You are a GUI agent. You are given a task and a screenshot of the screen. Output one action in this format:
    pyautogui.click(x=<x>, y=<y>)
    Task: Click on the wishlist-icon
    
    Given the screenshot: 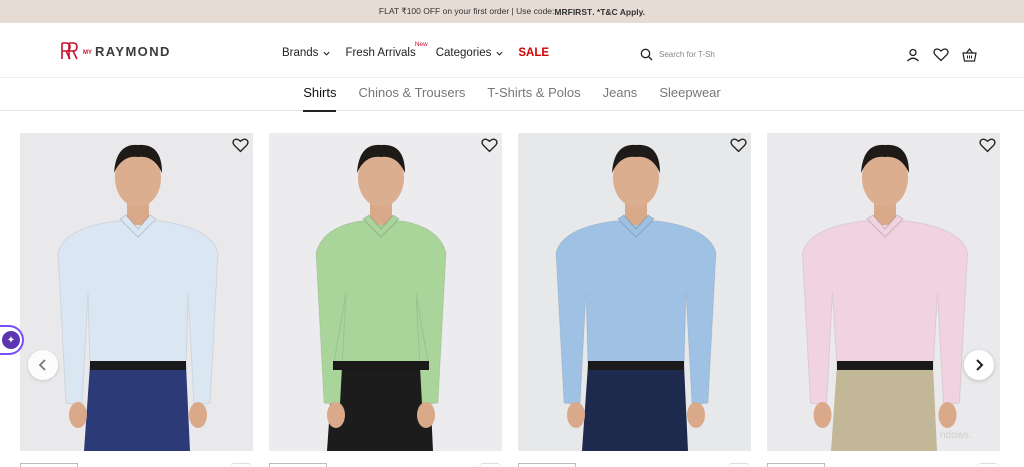 What is the action you would take?
    pyautogui.click(x=941, y=54)
    